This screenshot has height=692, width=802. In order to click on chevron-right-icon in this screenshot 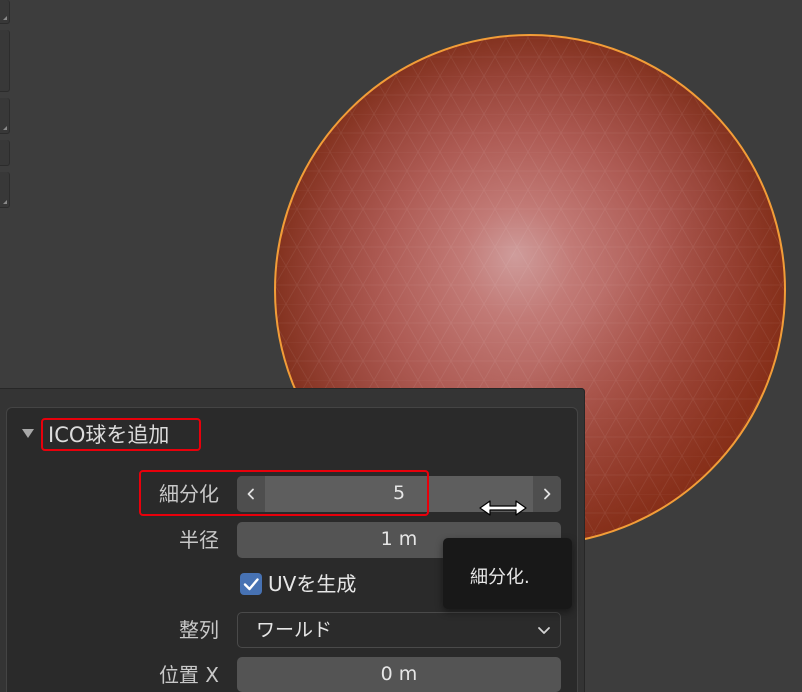, I will do `click(547, 494)`.